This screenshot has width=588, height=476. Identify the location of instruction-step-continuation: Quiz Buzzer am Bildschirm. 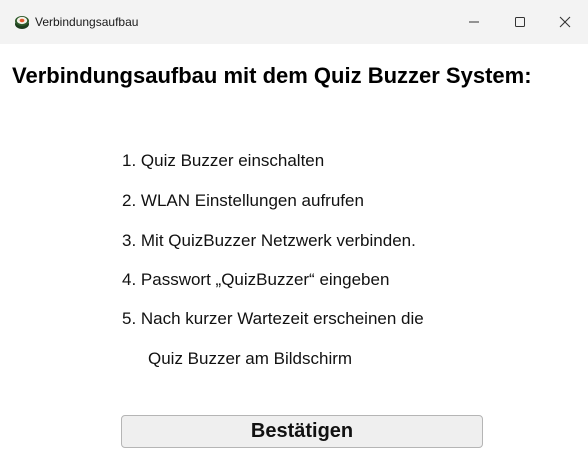
(250, 358).